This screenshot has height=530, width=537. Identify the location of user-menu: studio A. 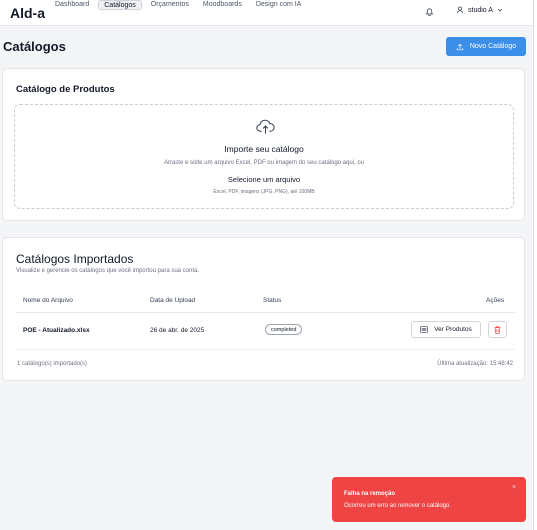
(479, 10).